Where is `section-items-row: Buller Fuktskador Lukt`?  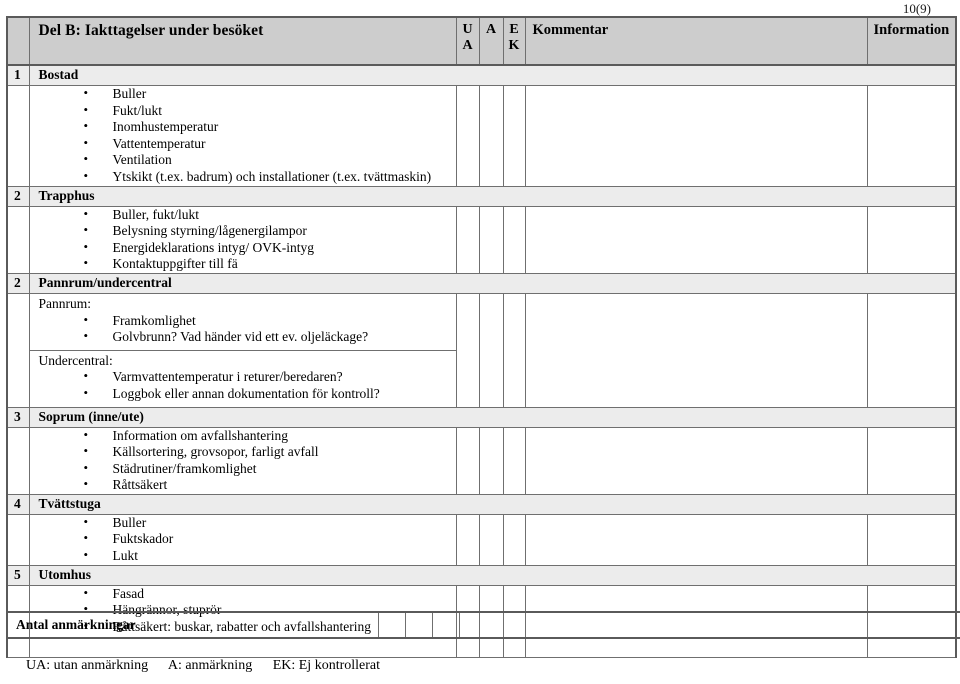 section-items-row: Buller Fuktskador Lukt is located at coordinates (481, 539).